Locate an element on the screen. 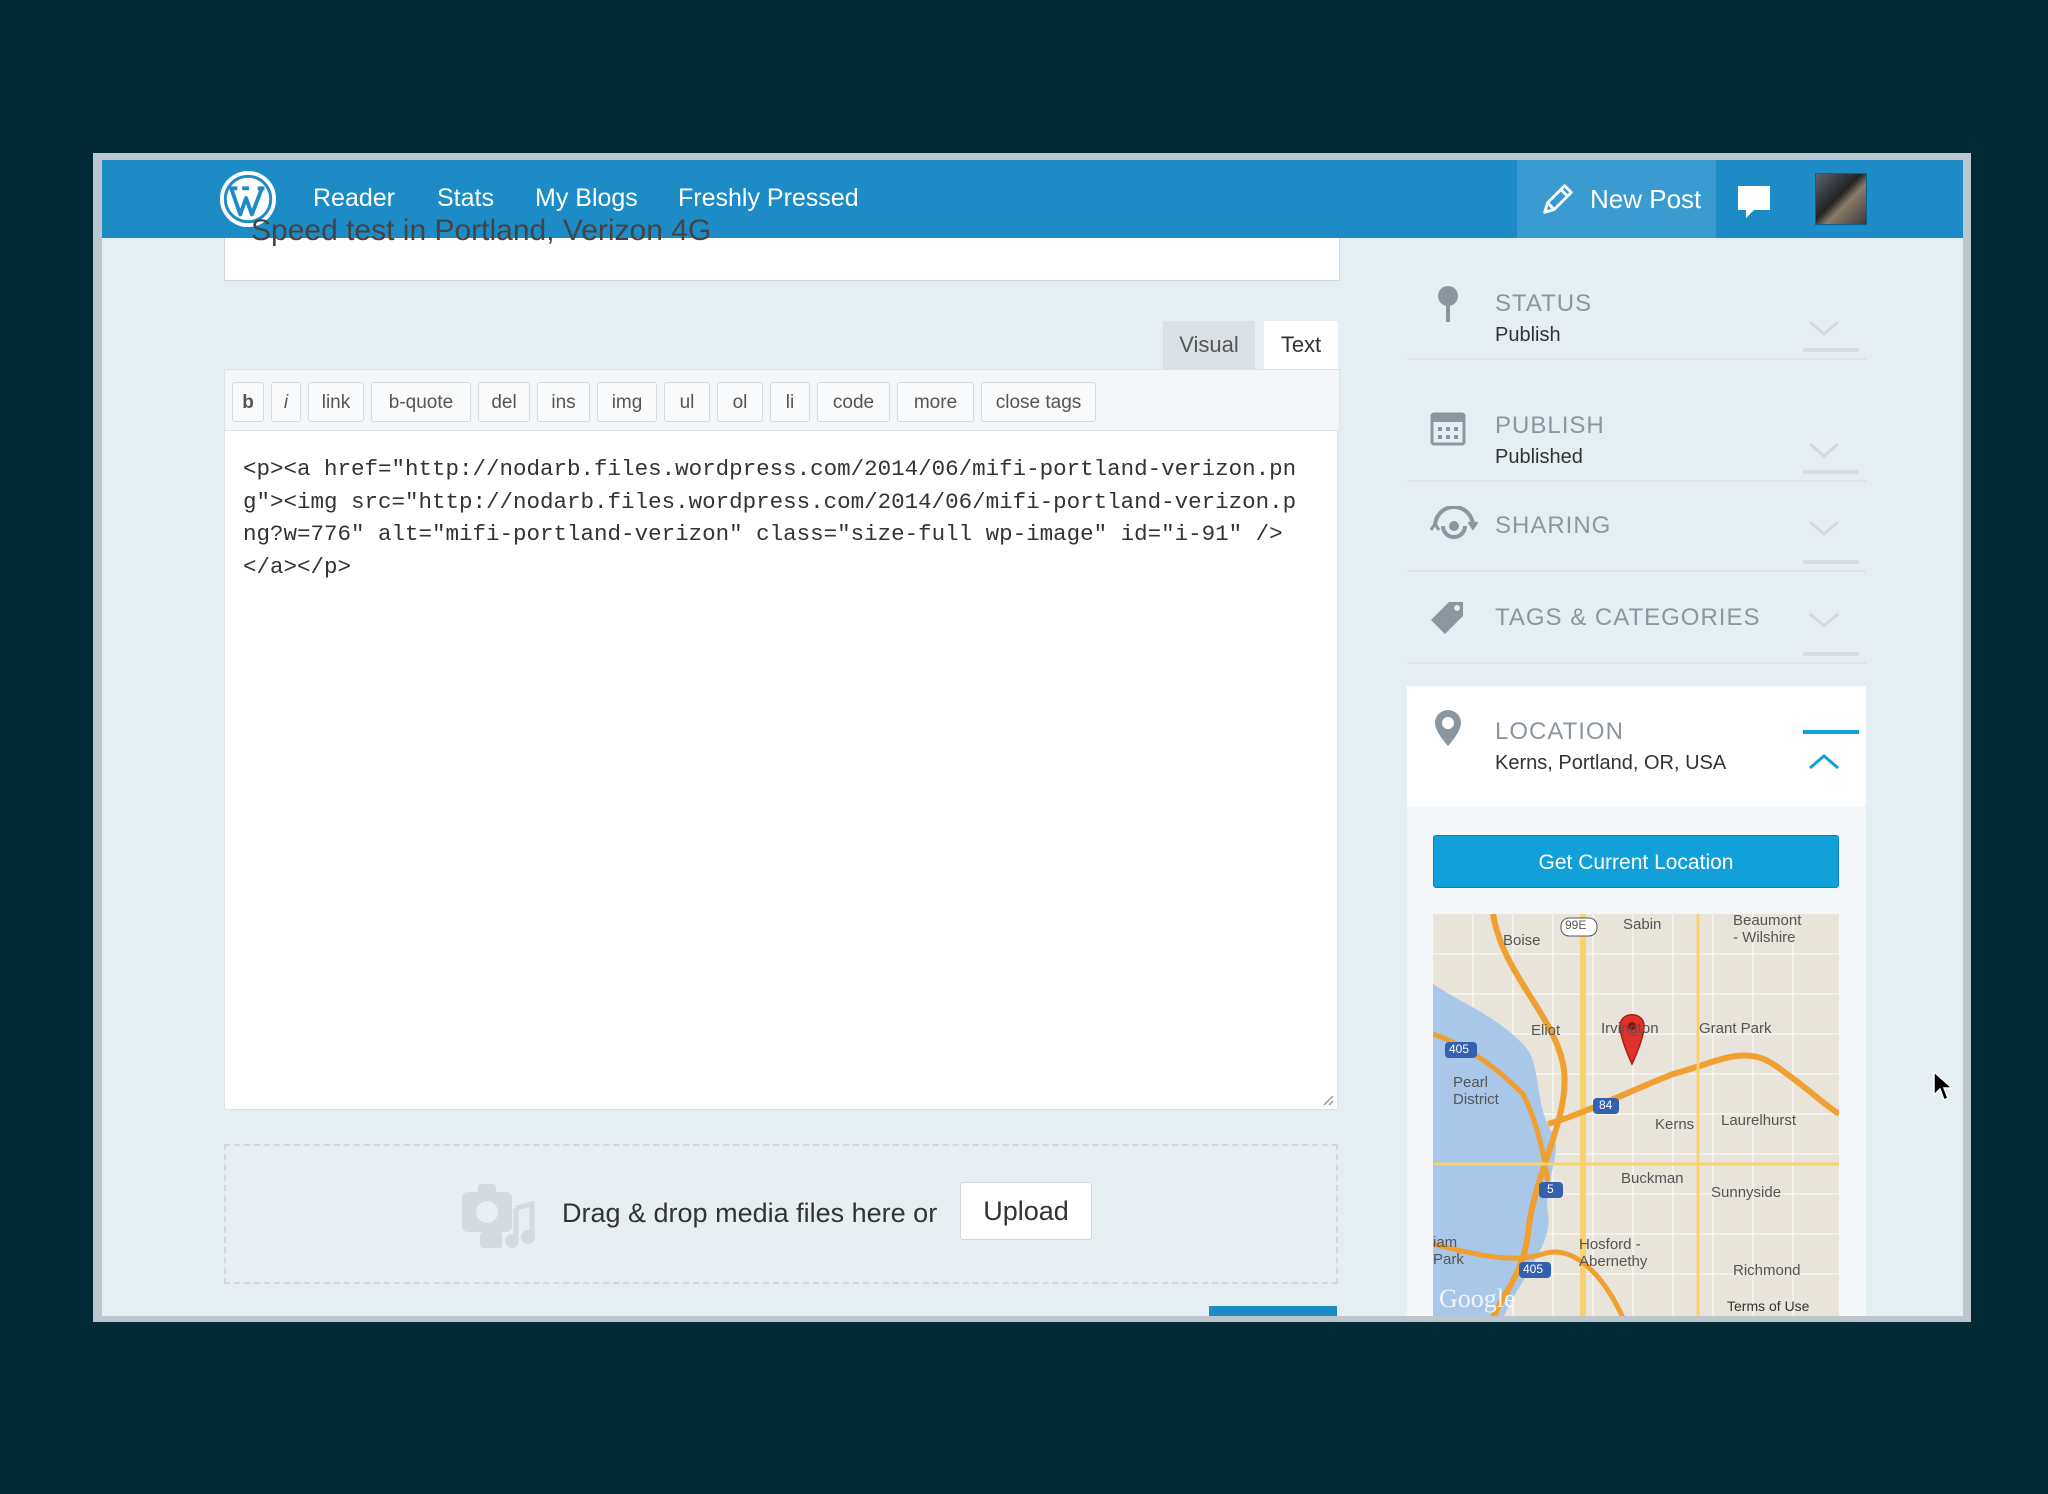 The width and height of the screenshot is (2048, 1494). qt-code-button: code is located at coordinates (853, 402).